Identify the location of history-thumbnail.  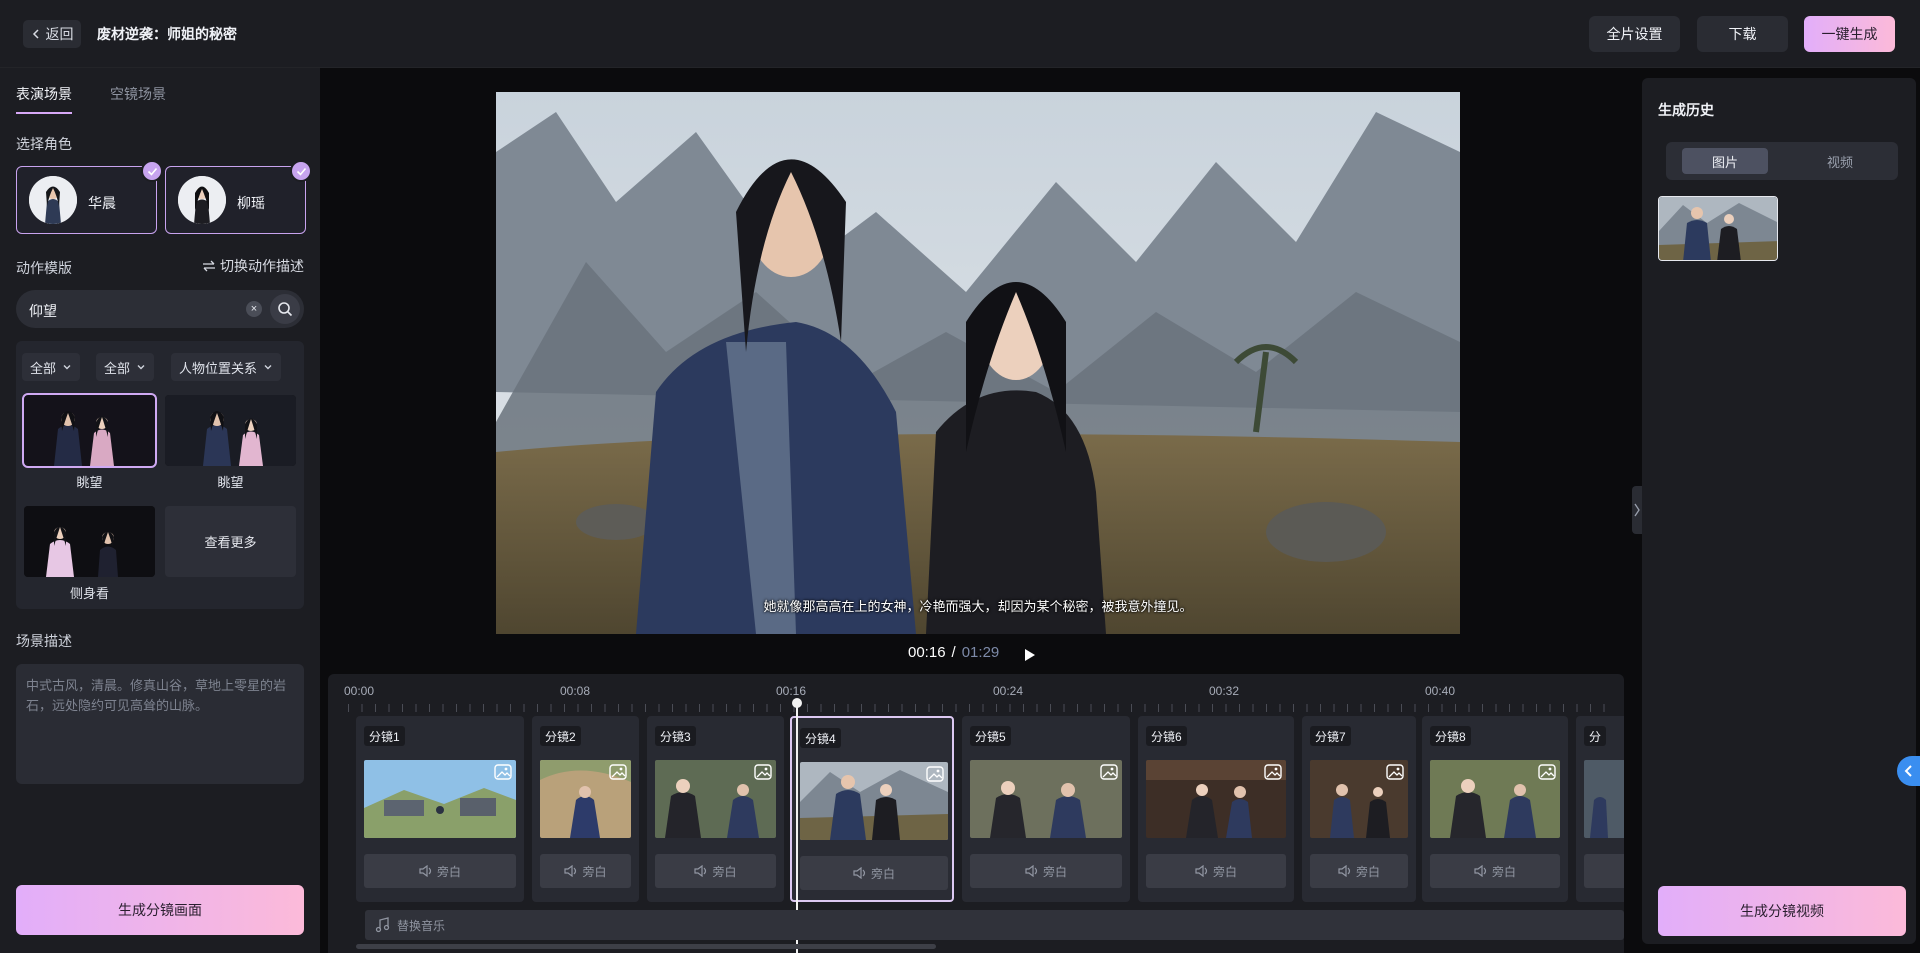
(1718, 228).